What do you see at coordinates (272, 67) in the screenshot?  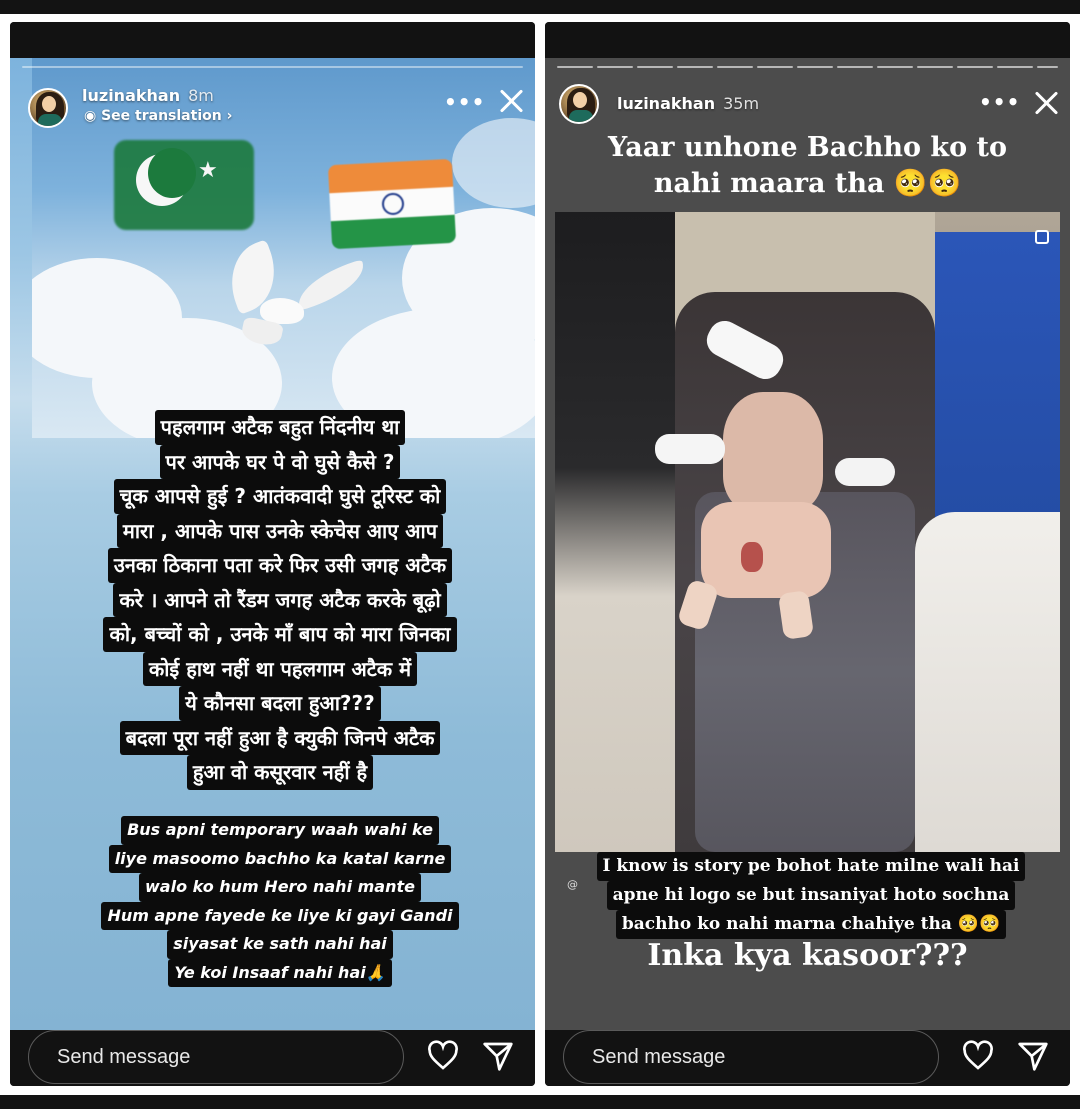 I see `story-progress-bar` at bounding box center [272, 67].